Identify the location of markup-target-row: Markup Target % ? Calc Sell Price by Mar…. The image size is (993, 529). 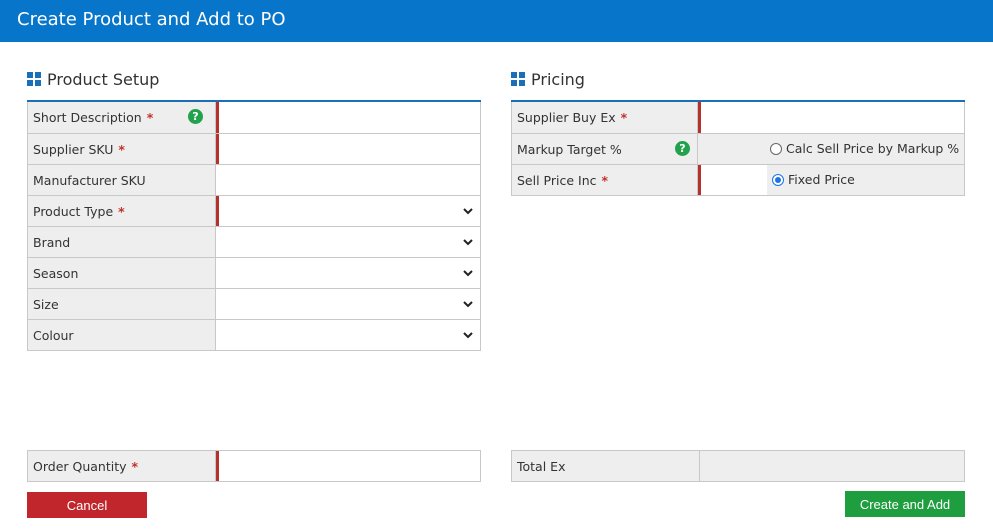
(738, 148).